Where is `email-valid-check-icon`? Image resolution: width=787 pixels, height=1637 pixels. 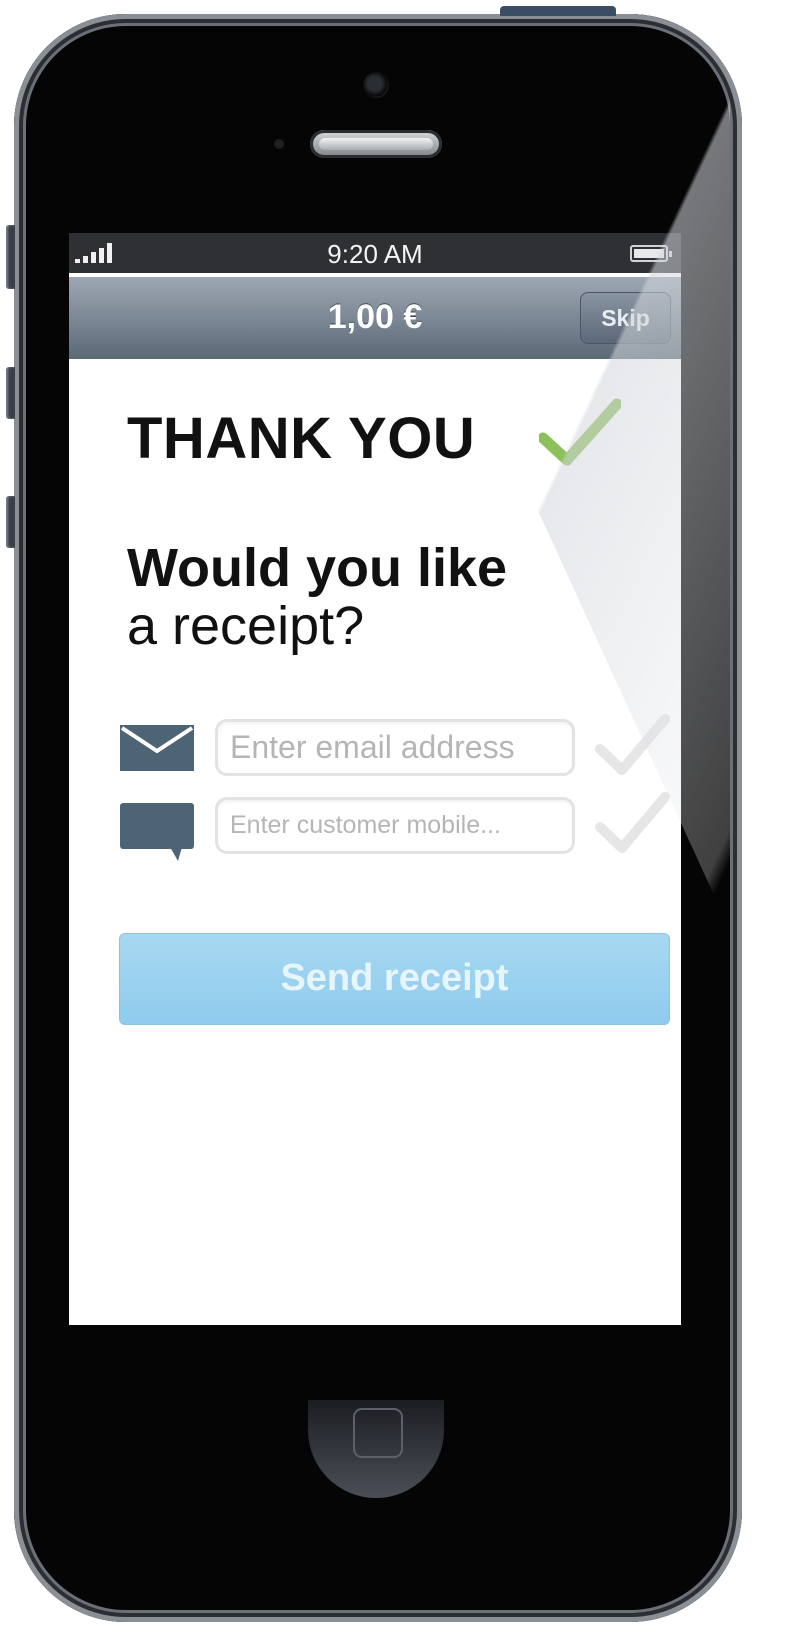
email-valid-check-icon is located at coordinates (632, 744).